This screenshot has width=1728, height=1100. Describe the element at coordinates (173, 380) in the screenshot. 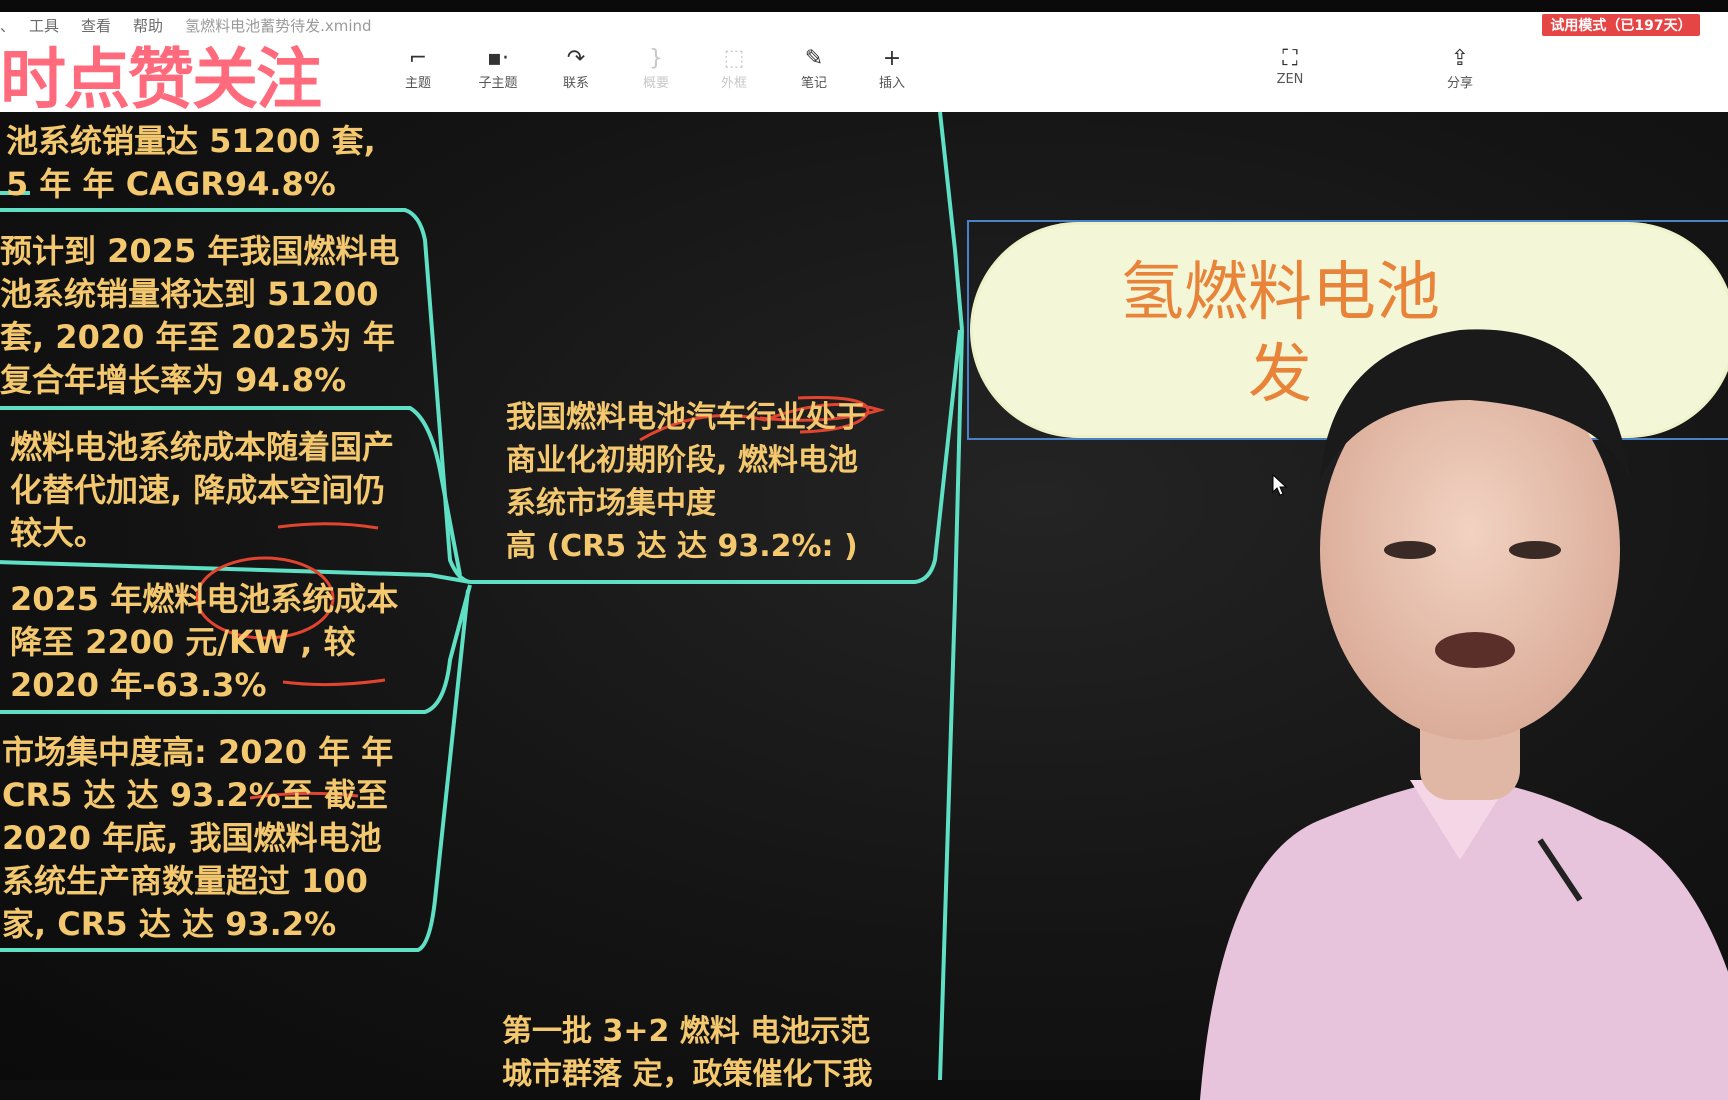

I see `node-2-line: 复合年增长率为 94.8%` at that location.